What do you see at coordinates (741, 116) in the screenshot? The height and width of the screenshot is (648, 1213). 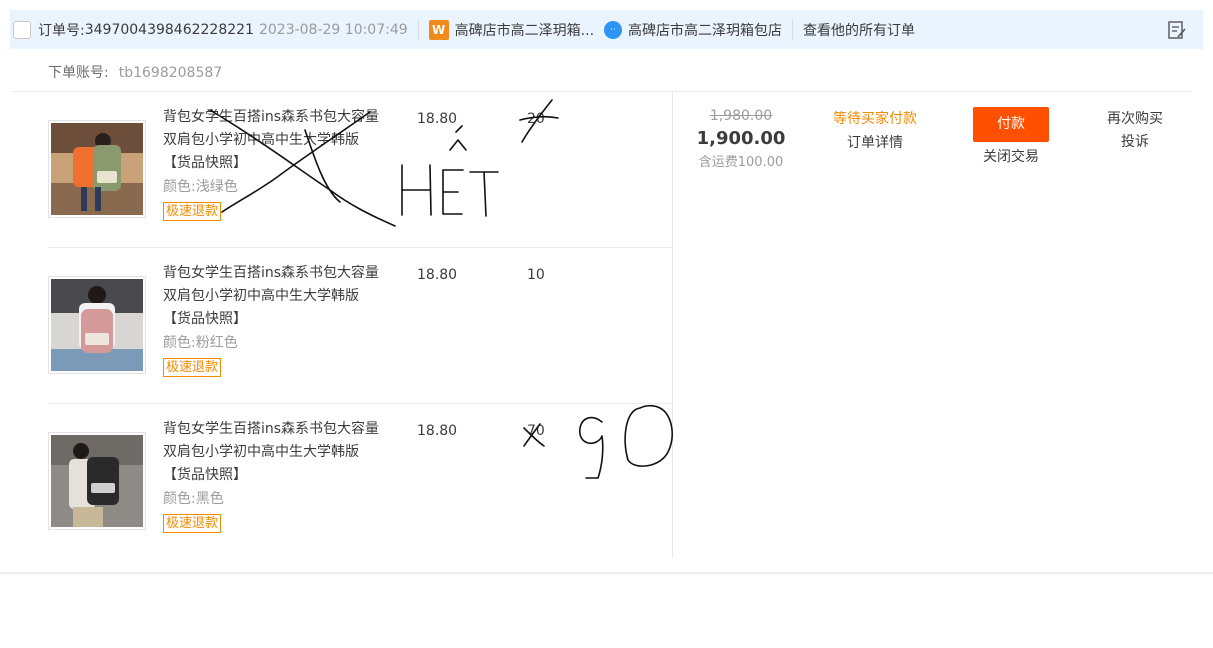 I see `original-total: 1,980.00` at bounding box center [741, 116].